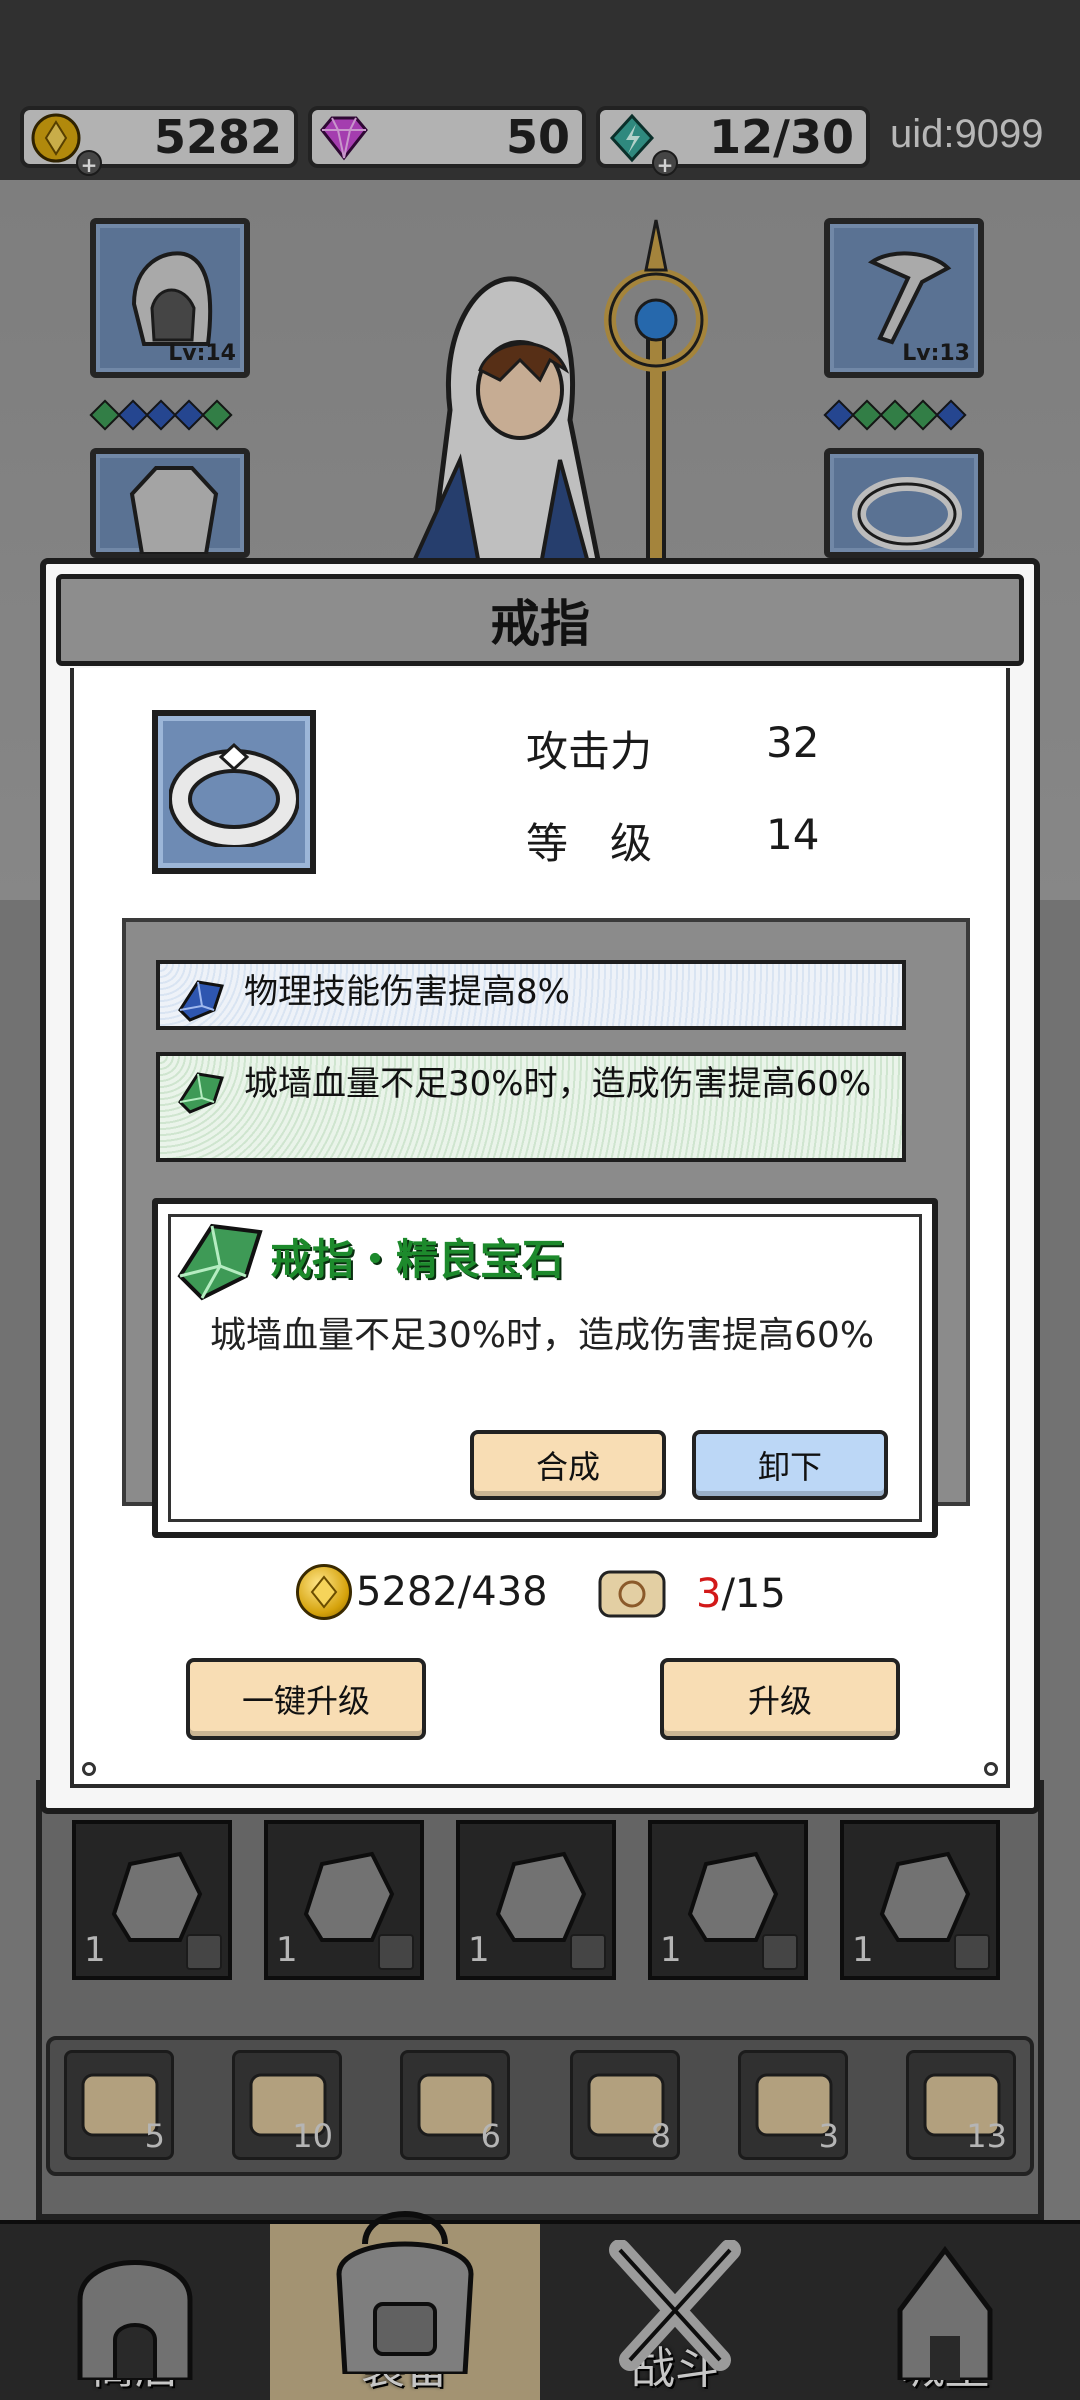 The height and width of the screenshot is (2400, 1080). I want to click on attack-value: 32, so click(793, 742).